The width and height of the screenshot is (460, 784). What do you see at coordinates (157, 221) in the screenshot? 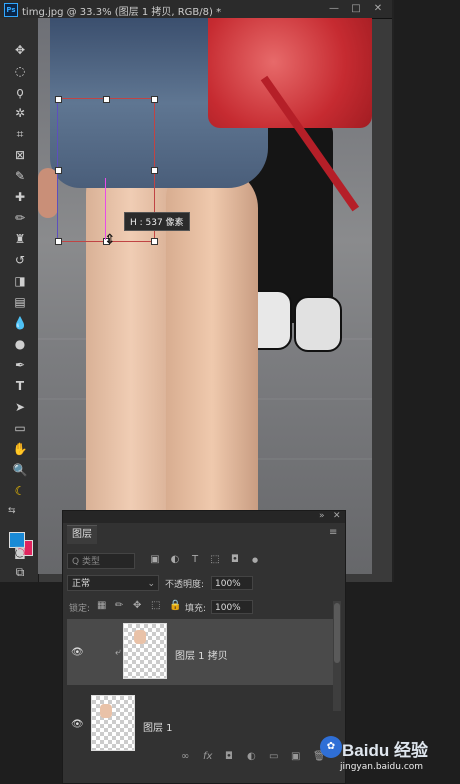
I see `transform-height-tooltip: H : 537 像素` at bounding box center [157, 221].